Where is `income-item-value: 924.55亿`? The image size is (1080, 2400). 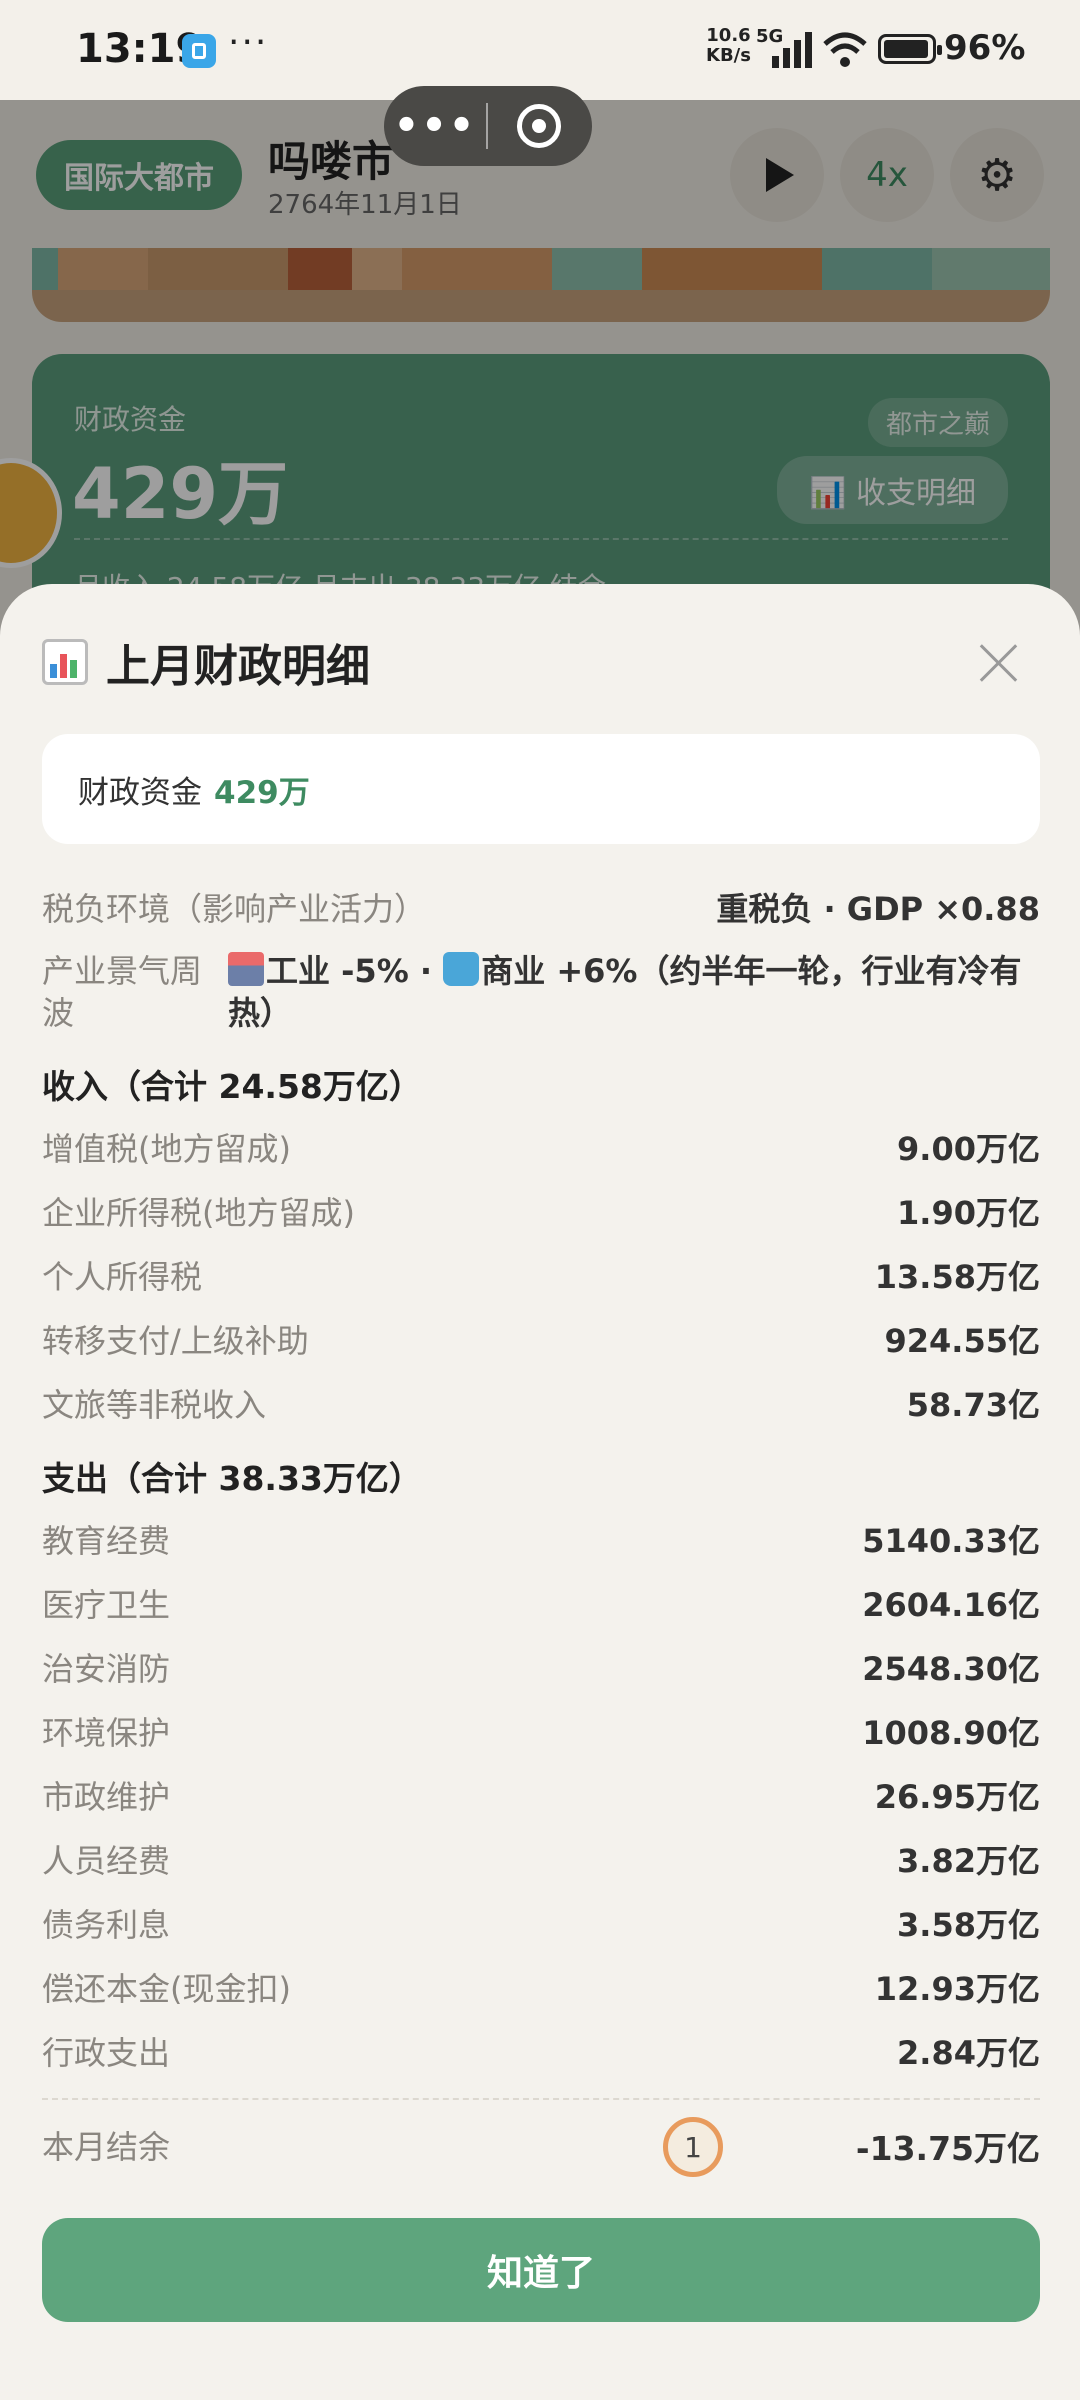
income-item-value: 924.55亿 is located at coordinates (962, 1341).